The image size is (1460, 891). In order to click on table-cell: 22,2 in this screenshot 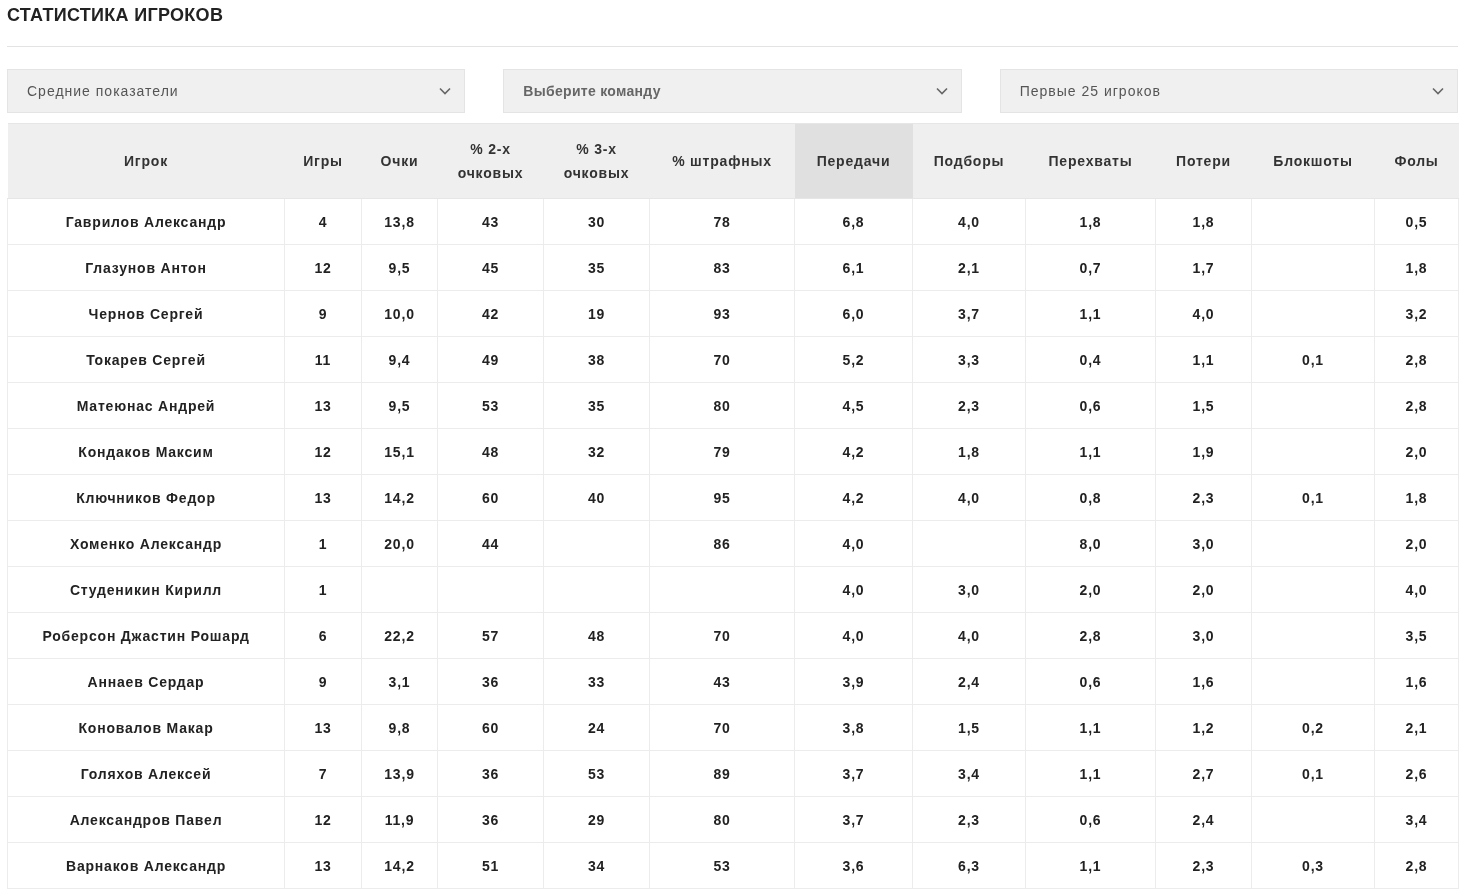, I will do `click(399, 635)`.